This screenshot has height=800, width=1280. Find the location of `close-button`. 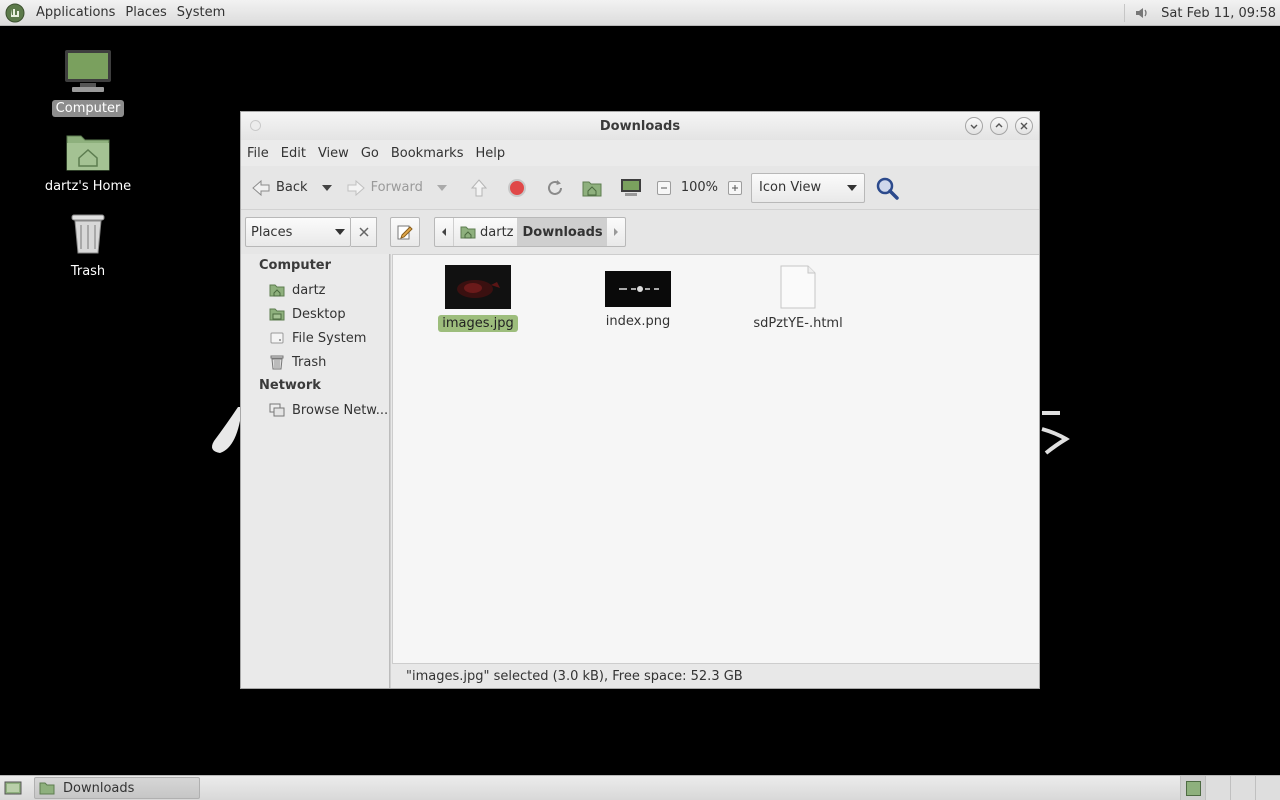

close-button is located at coordinates (1024, 126).